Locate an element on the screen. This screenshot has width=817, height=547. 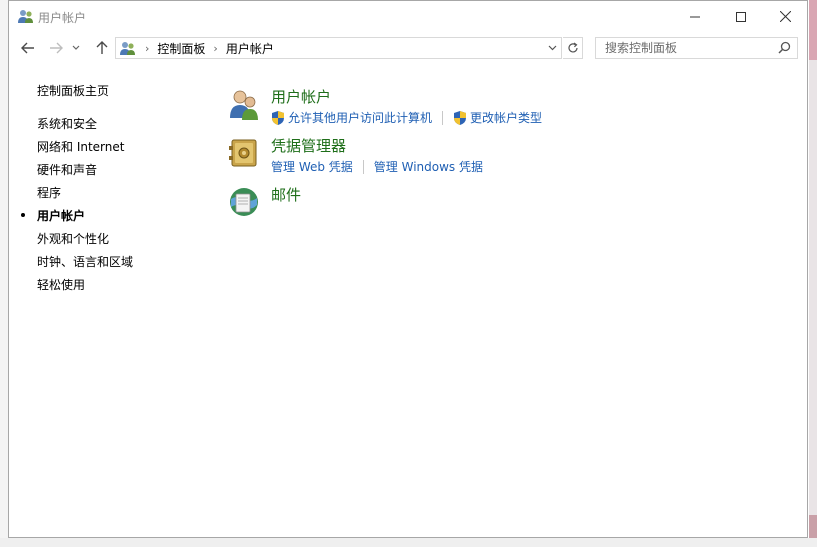
arrow-right-icon is located at coordinates (56, 48).